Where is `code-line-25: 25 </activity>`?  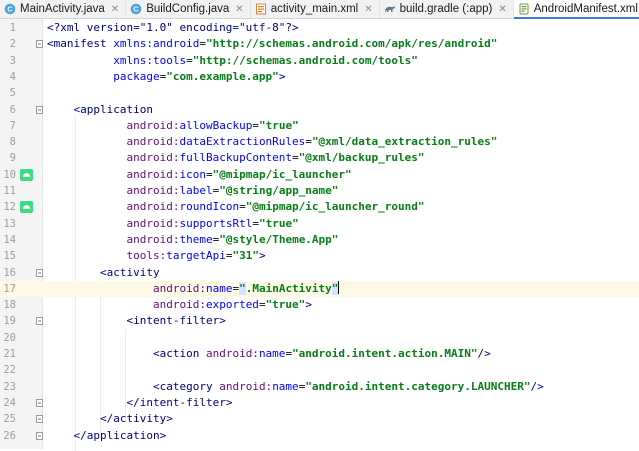 code-line-25: 25 </activity> is located at coordinates (319, 419).